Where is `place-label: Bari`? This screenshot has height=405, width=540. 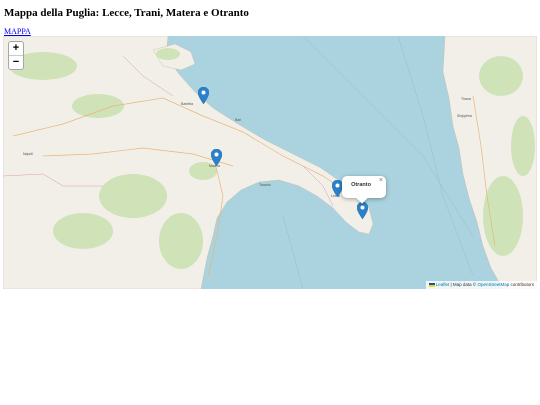
place-label: Bari is located at coordinates (238, 120).